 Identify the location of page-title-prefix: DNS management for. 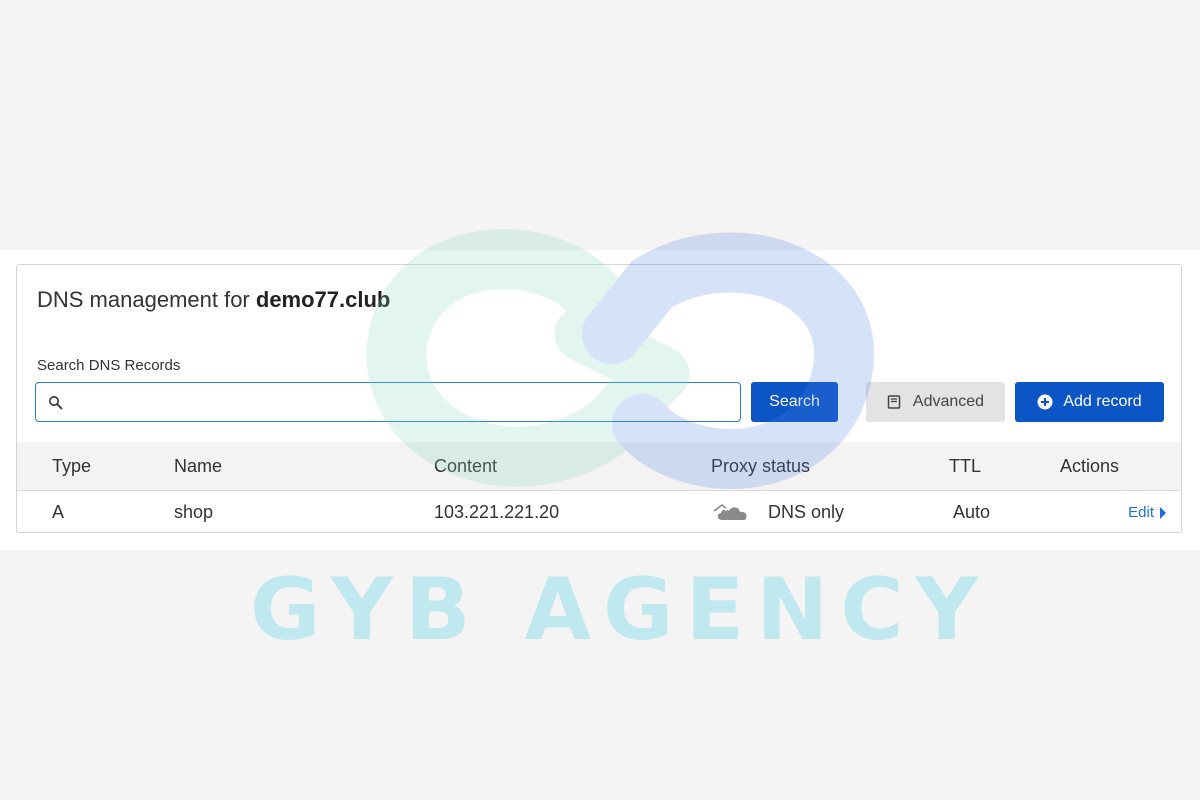
(146, 299).